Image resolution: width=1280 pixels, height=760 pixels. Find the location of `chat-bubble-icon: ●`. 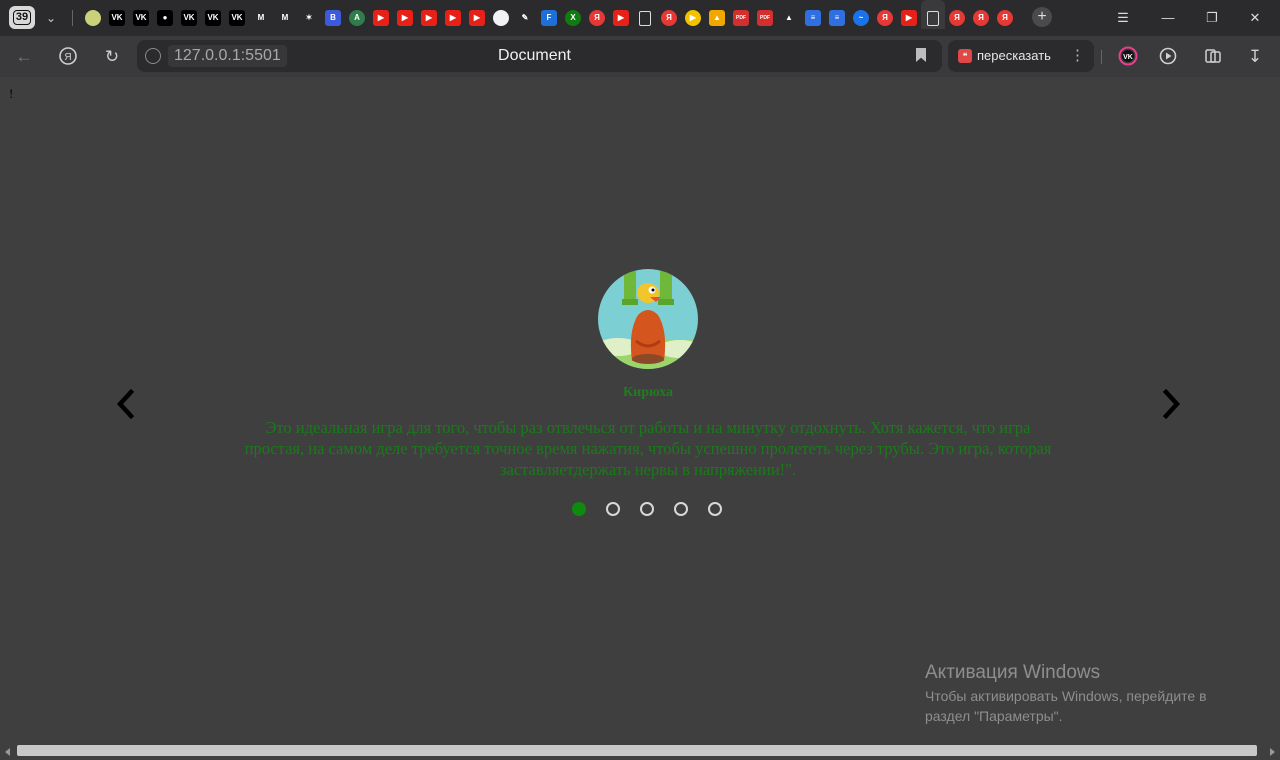

chat-bubble-icon: ● is located at coordinates (165, 18).